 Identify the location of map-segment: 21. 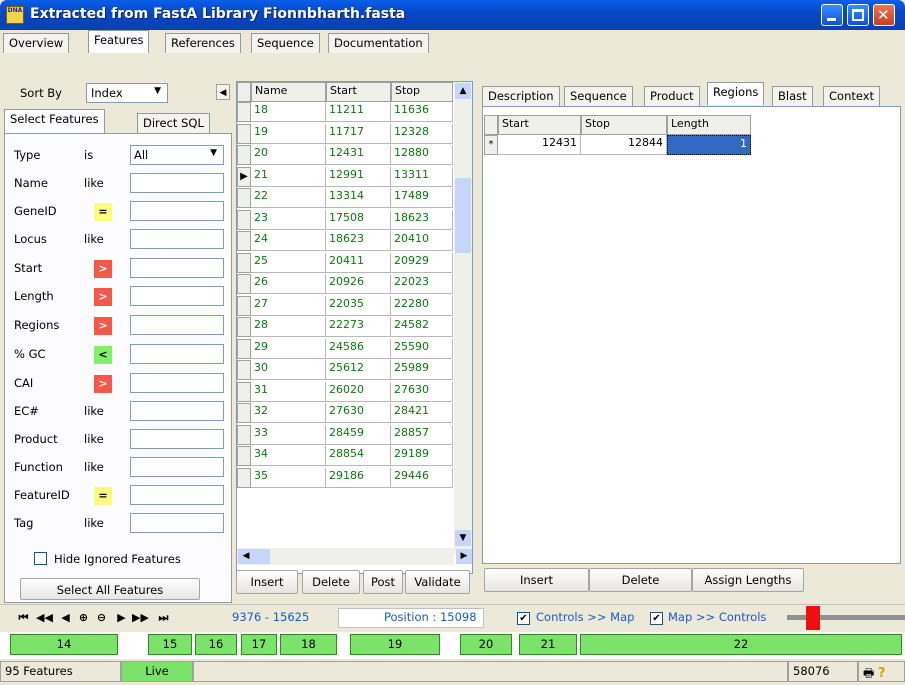
(548, 644).